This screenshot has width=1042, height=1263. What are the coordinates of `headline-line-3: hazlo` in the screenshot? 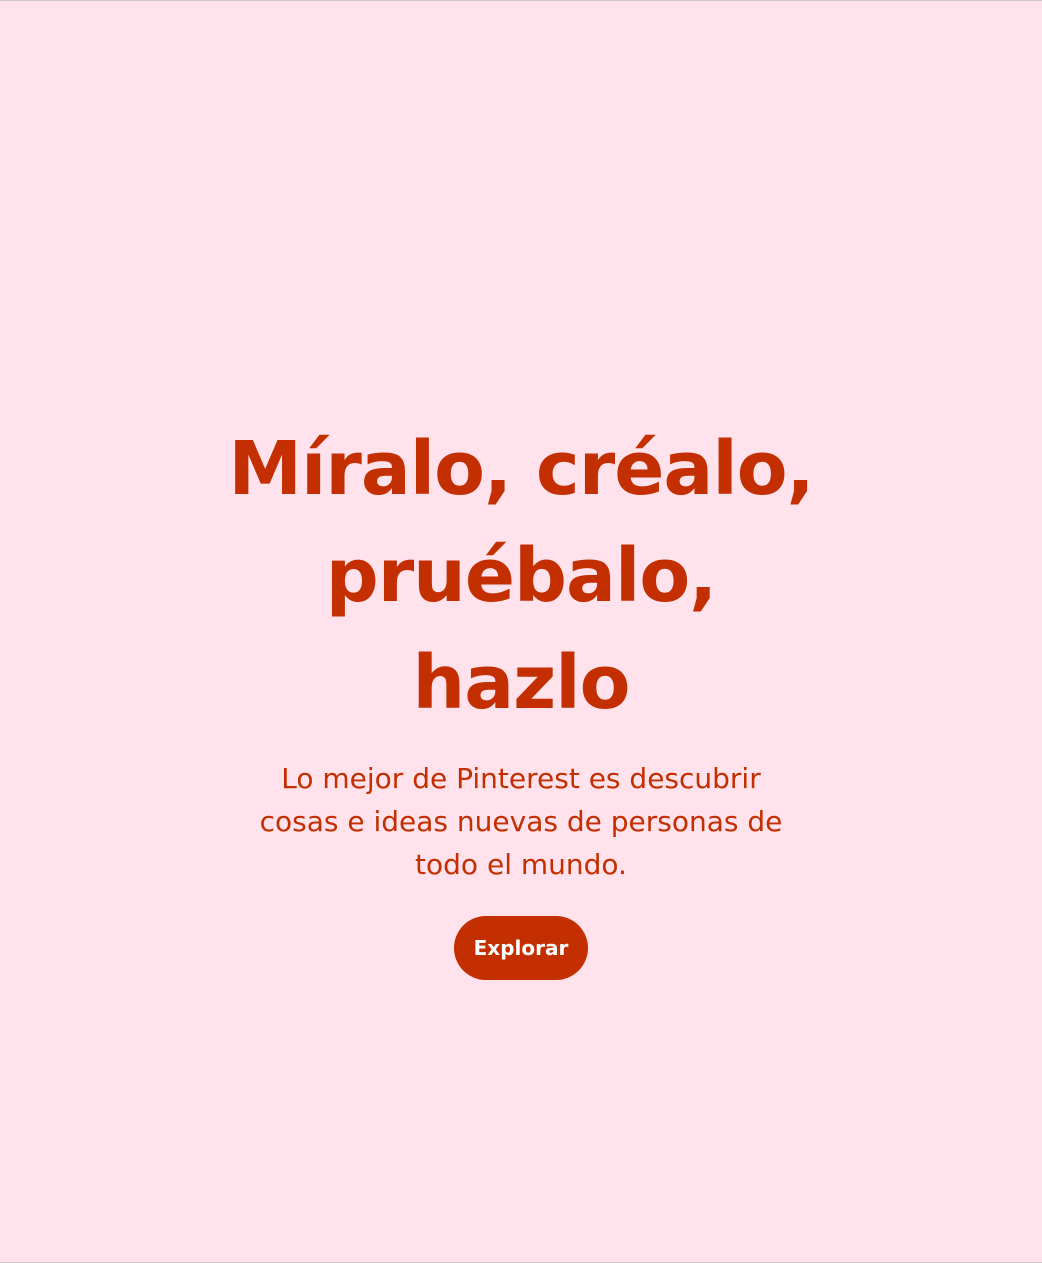 It's located at (521, 683).